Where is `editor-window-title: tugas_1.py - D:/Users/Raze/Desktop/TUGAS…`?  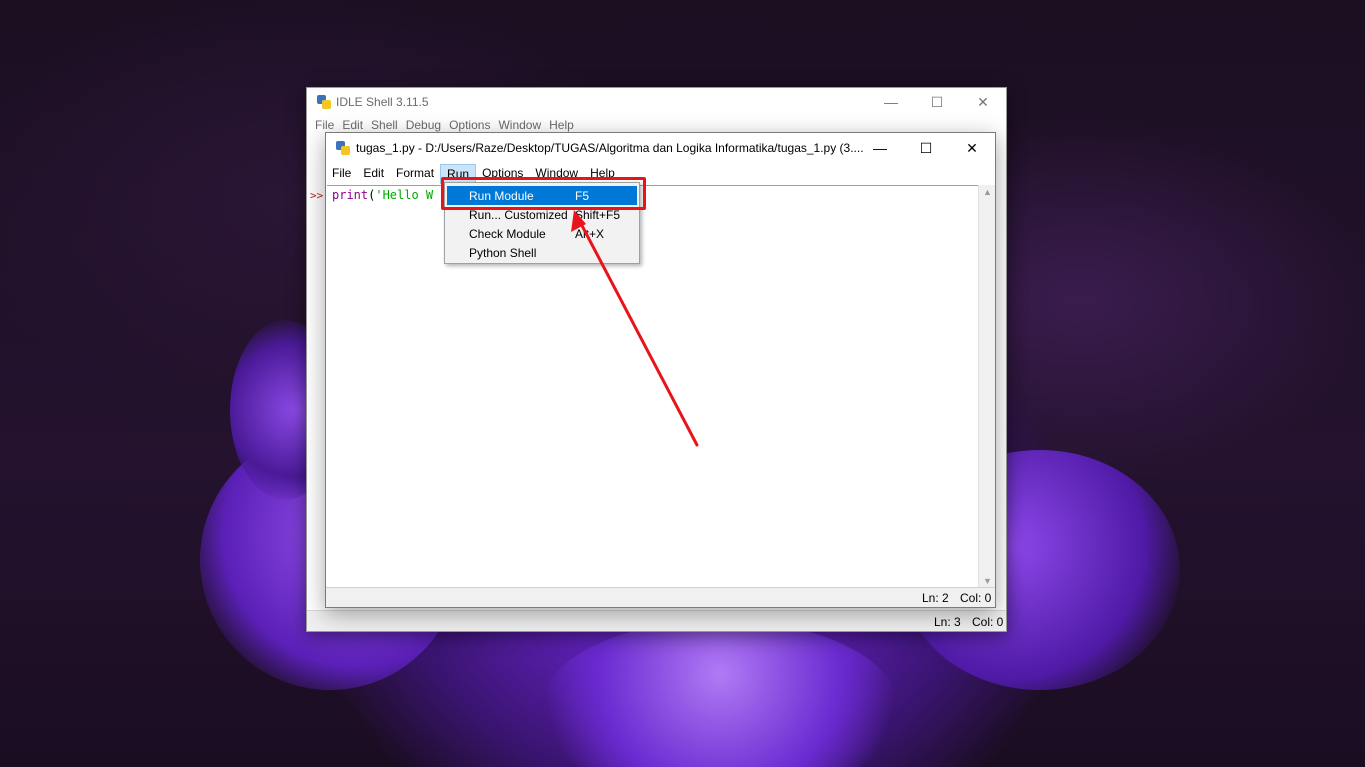
editor-window-title: tugas_1.py - D:/Users/Raze/Desktop/TUGAS… is located at coordinates (610, 148).